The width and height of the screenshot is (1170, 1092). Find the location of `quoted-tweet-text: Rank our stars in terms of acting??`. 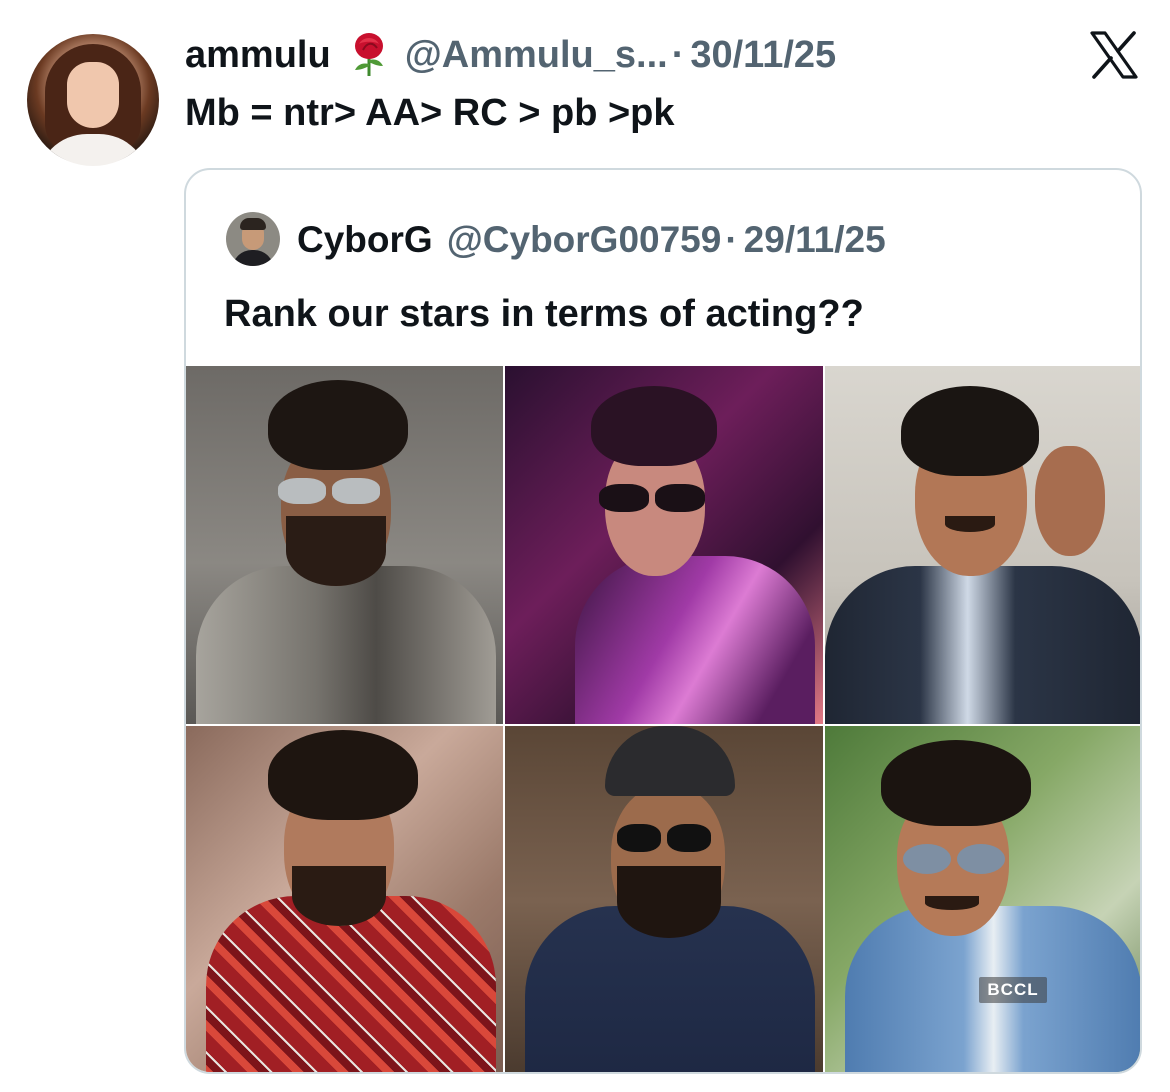

quoted-tweet-text: Rank our stars in terms of acting?? is located at coordinates (544, 314).